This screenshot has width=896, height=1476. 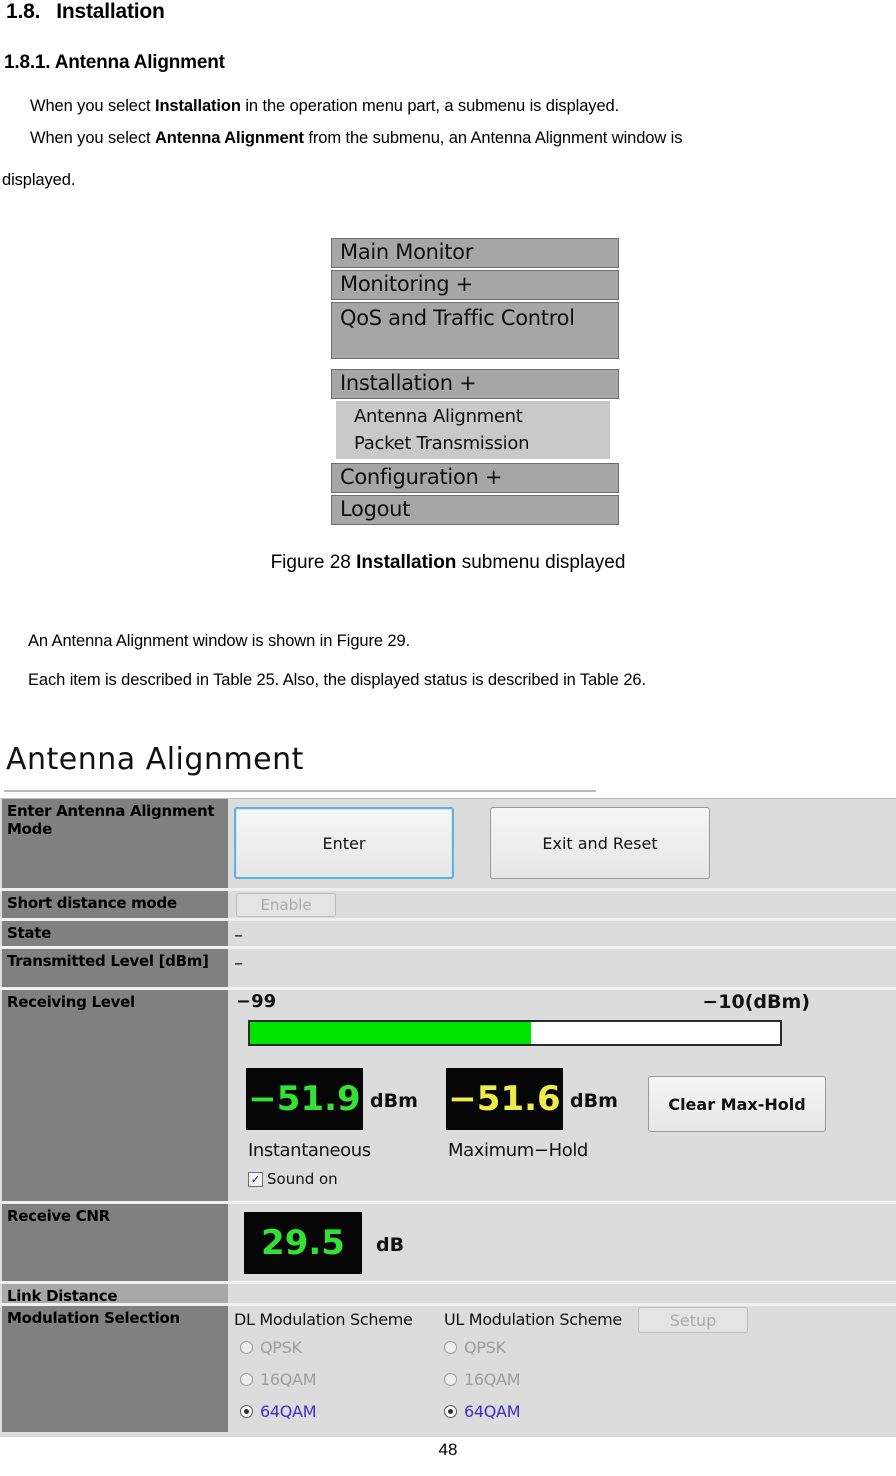 I want to click on label-enter-alignment-mode: Enter Antenna Alignment Mode, so click(x=115, y=843).